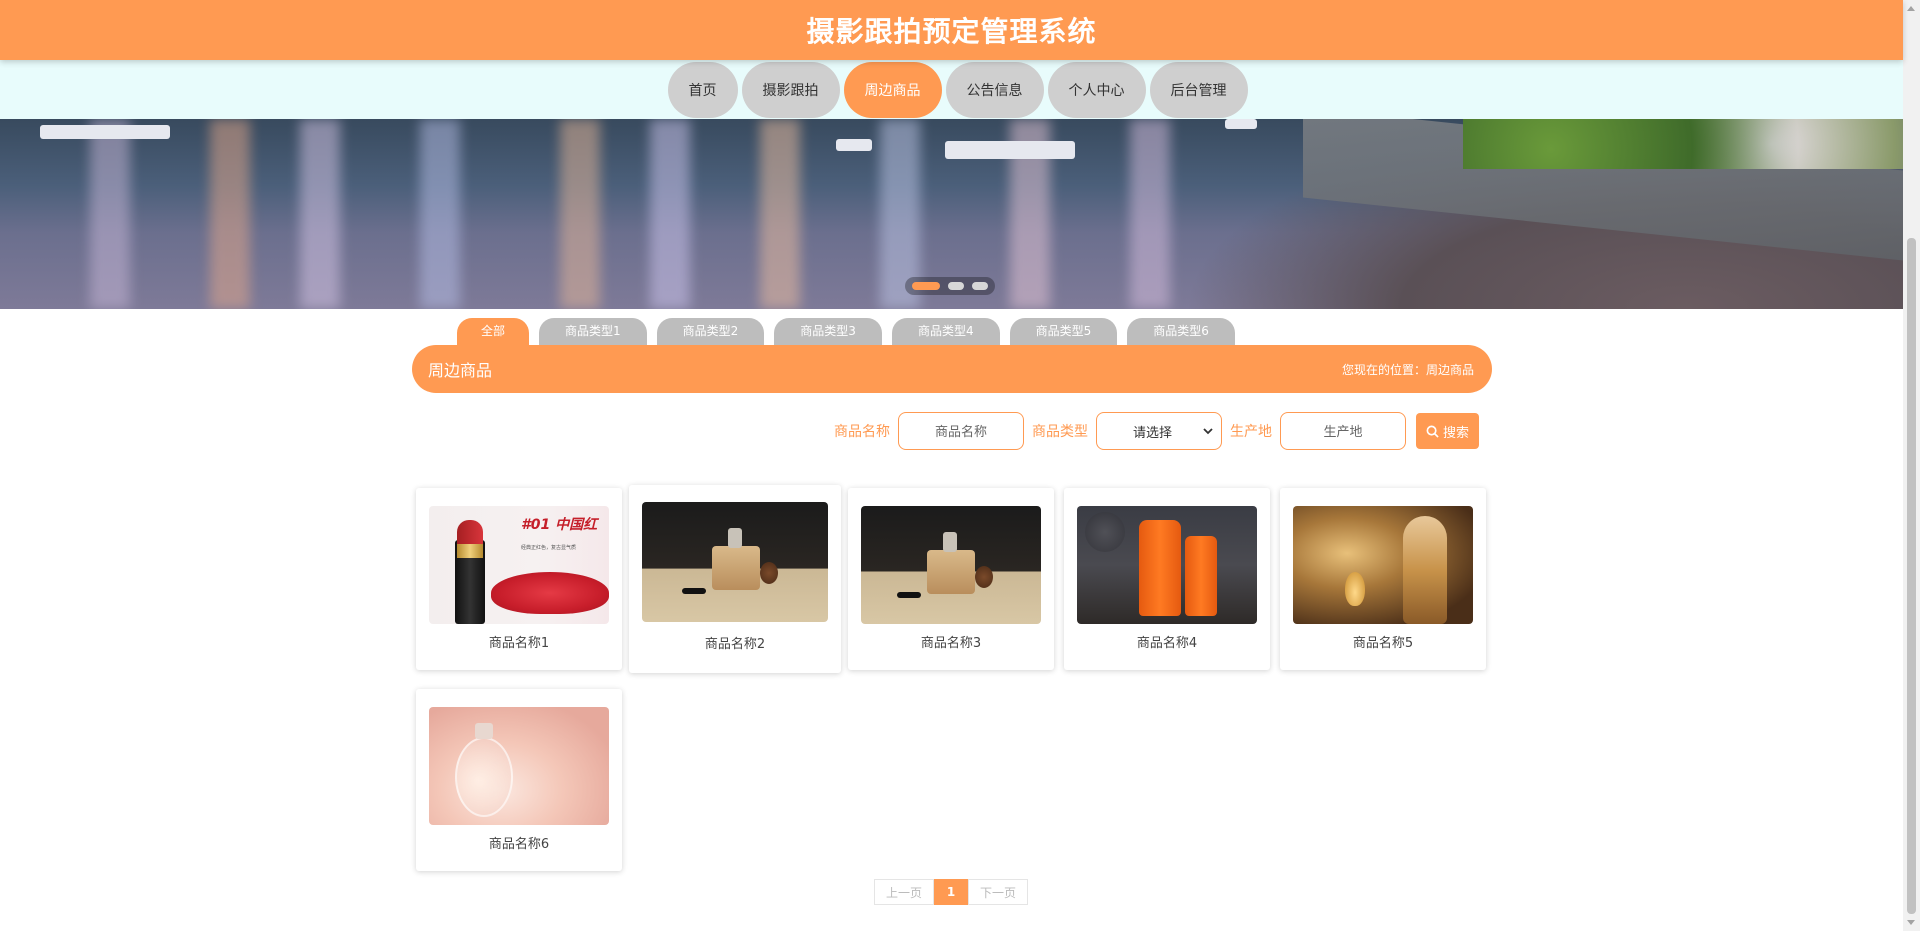 The image size is (1920, 931). I want to click on next-page-button: 下一页, so click(998, 892).